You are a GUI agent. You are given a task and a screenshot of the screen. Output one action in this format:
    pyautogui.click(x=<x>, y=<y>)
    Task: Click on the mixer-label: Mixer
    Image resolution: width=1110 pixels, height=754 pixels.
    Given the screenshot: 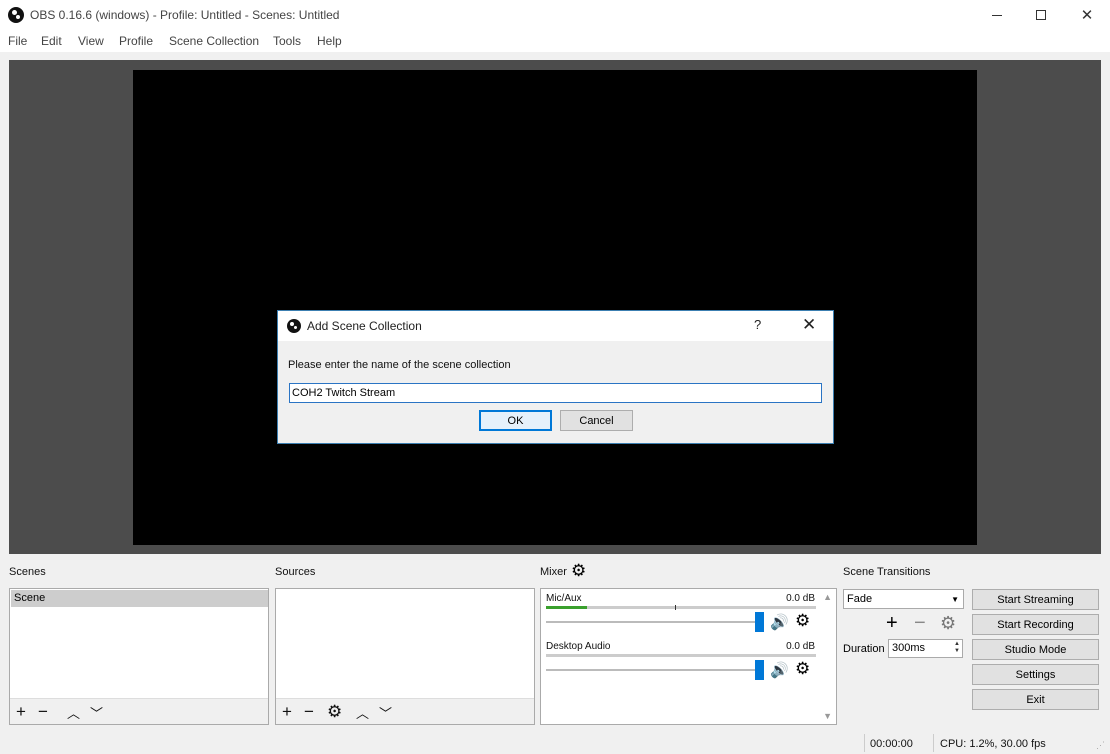 What is the action you would take?
    pyautogui.click(x=553, y=572)
    